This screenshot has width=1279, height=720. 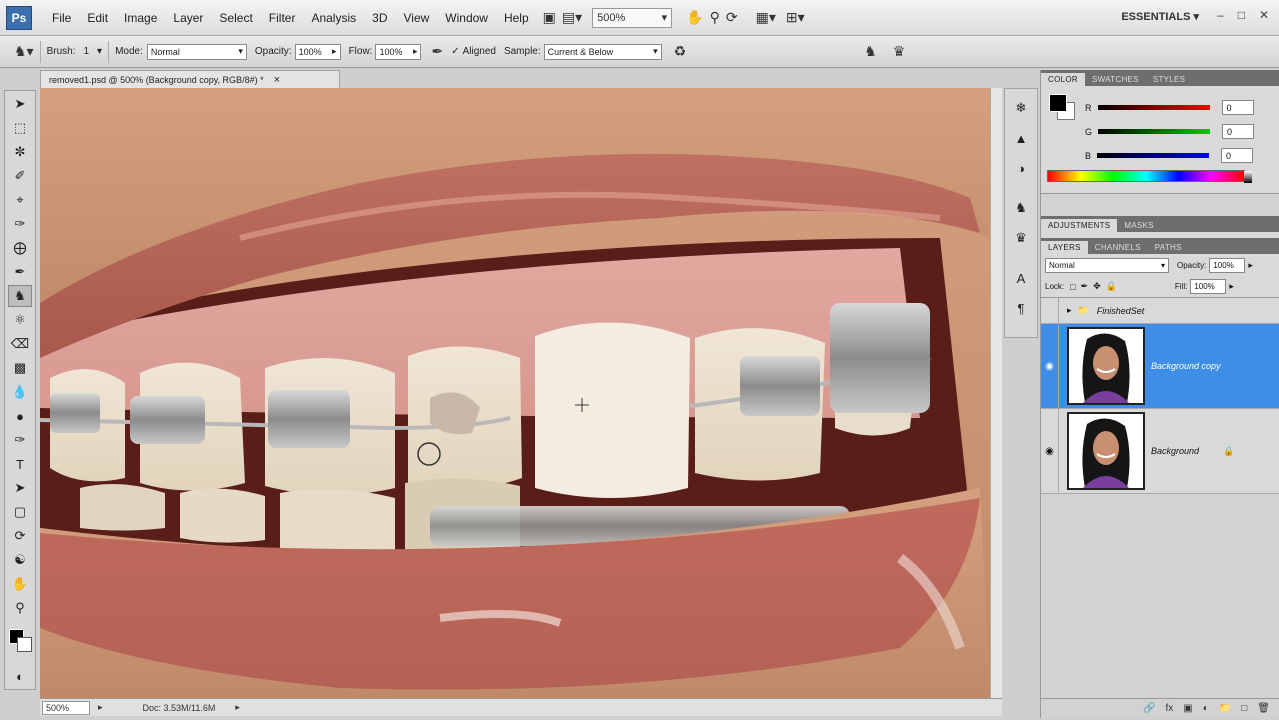 What do you see at coordinates (1237, 107) in the screenshot?
I see `red-value: 0` at bounding box center [1237, 107].